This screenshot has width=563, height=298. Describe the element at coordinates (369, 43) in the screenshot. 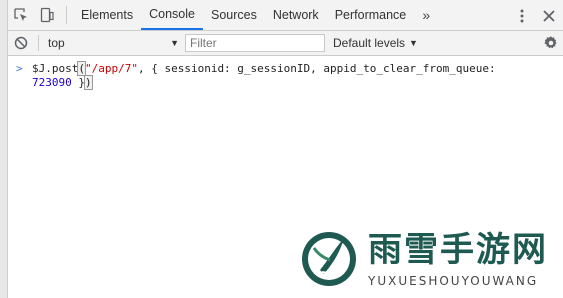

I see `log-levels-label: Default levels` at that location.